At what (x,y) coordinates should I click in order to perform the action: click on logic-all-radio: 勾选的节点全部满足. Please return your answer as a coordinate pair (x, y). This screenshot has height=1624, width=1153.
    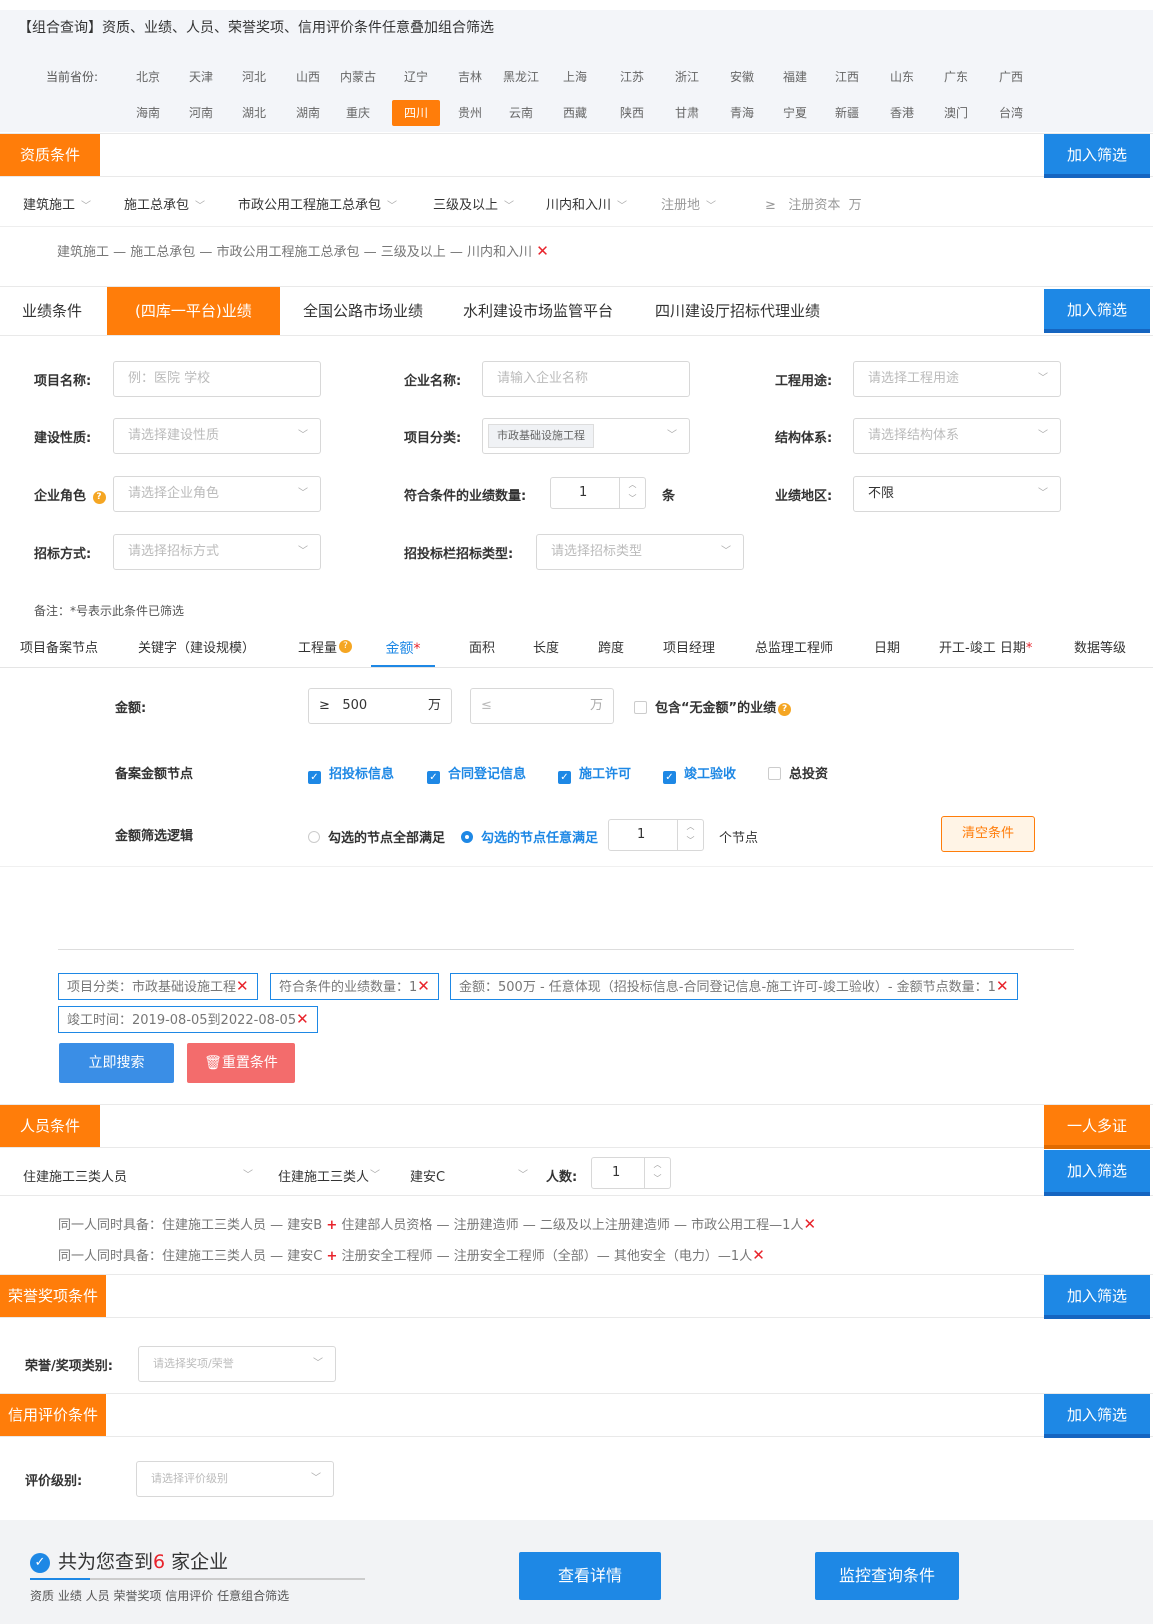
    Looking at the image, I should click on (376, 836).